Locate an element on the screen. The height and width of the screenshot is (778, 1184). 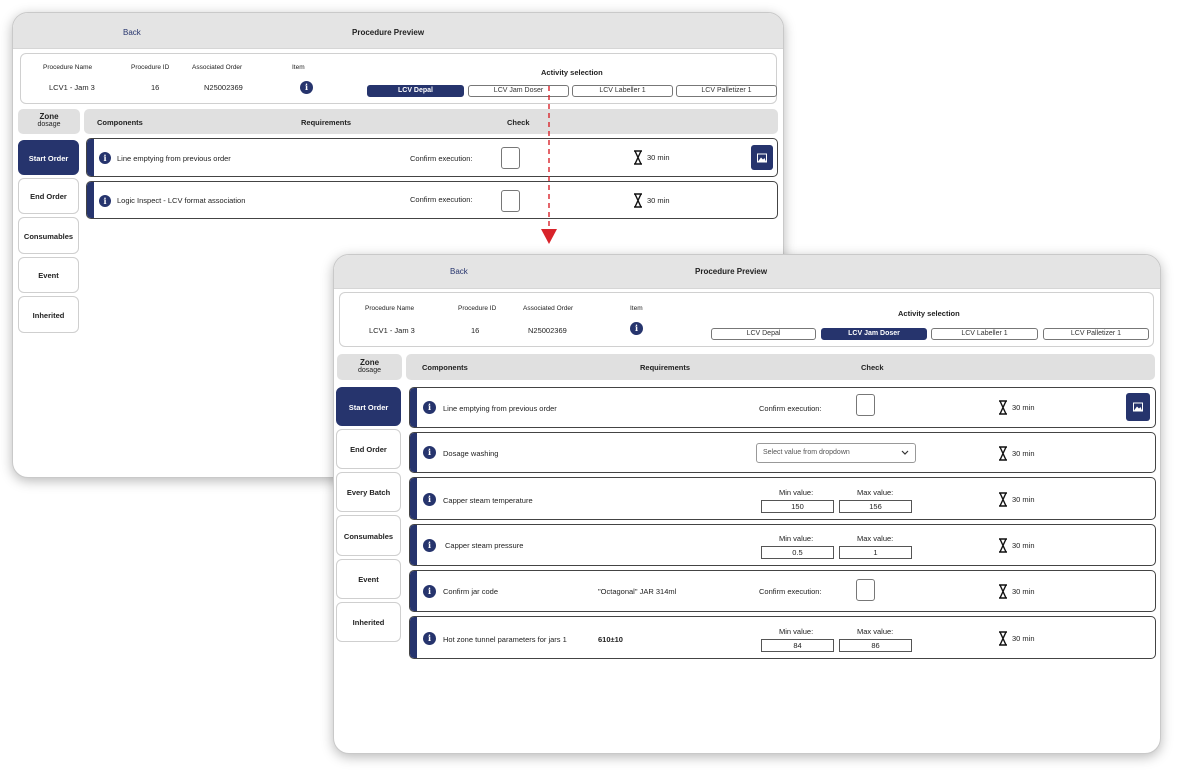
chevron-down-icon is located at coordinates (905, 452).